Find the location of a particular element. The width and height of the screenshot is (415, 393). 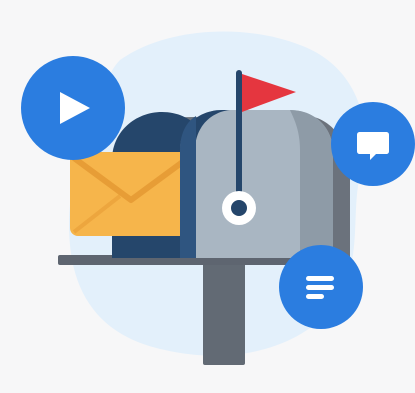

play-icon is located at coordinates (73, 108).